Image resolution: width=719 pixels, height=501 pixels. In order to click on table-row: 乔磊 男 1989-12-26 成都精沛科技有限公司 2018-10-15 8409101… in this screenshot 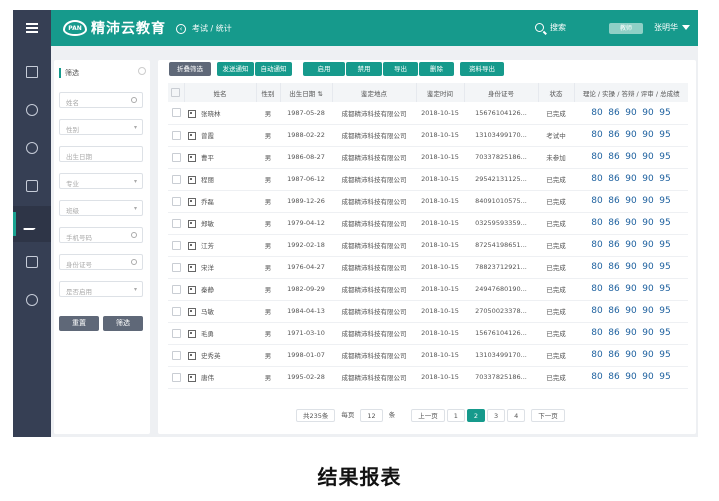, I will do `click(428, 201)`.